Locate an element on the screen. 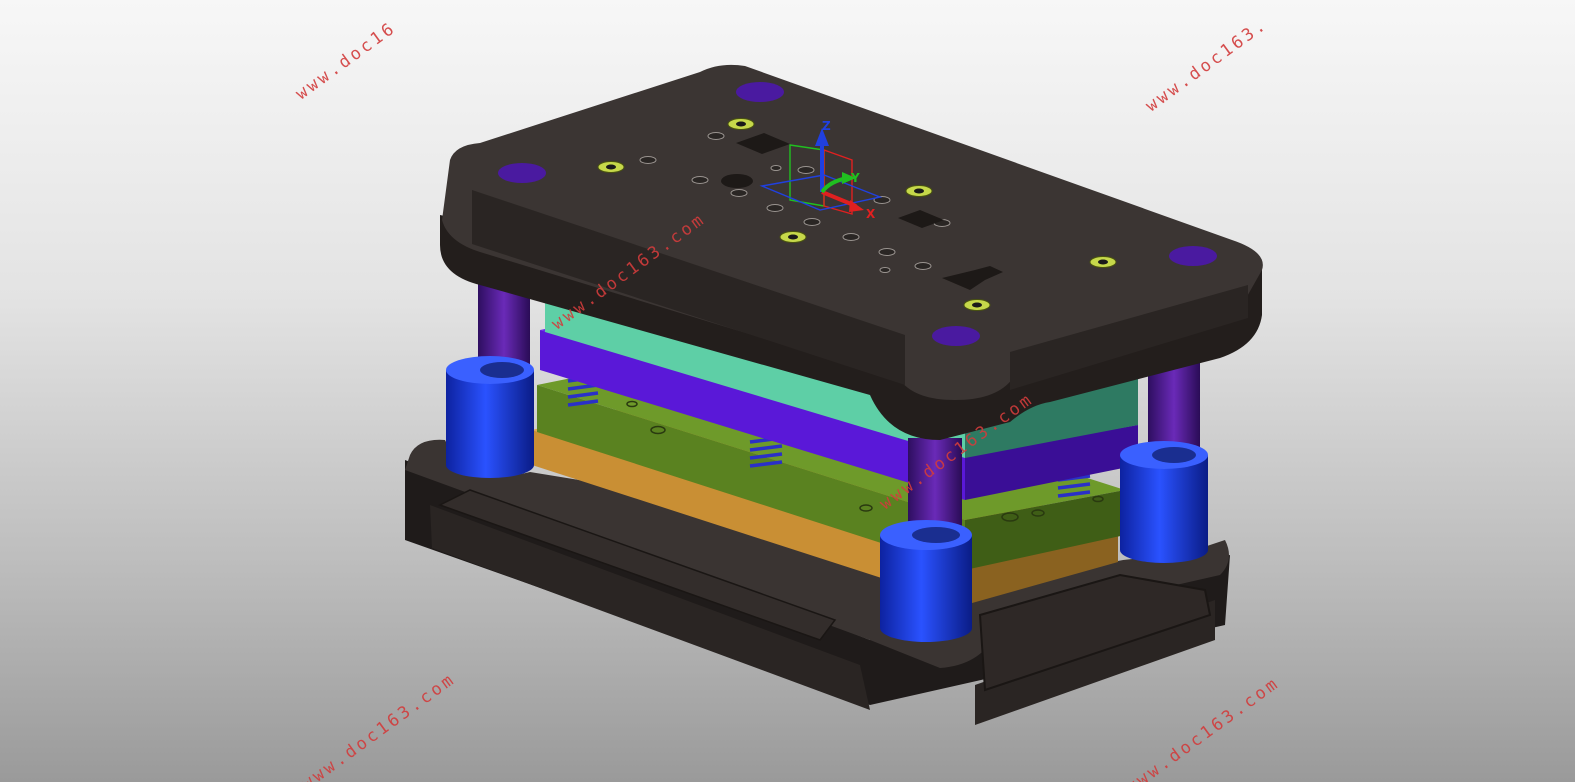 This screenshot has width=1575, height=782. triad-z-label: Z is located at coordinates (826, 126).